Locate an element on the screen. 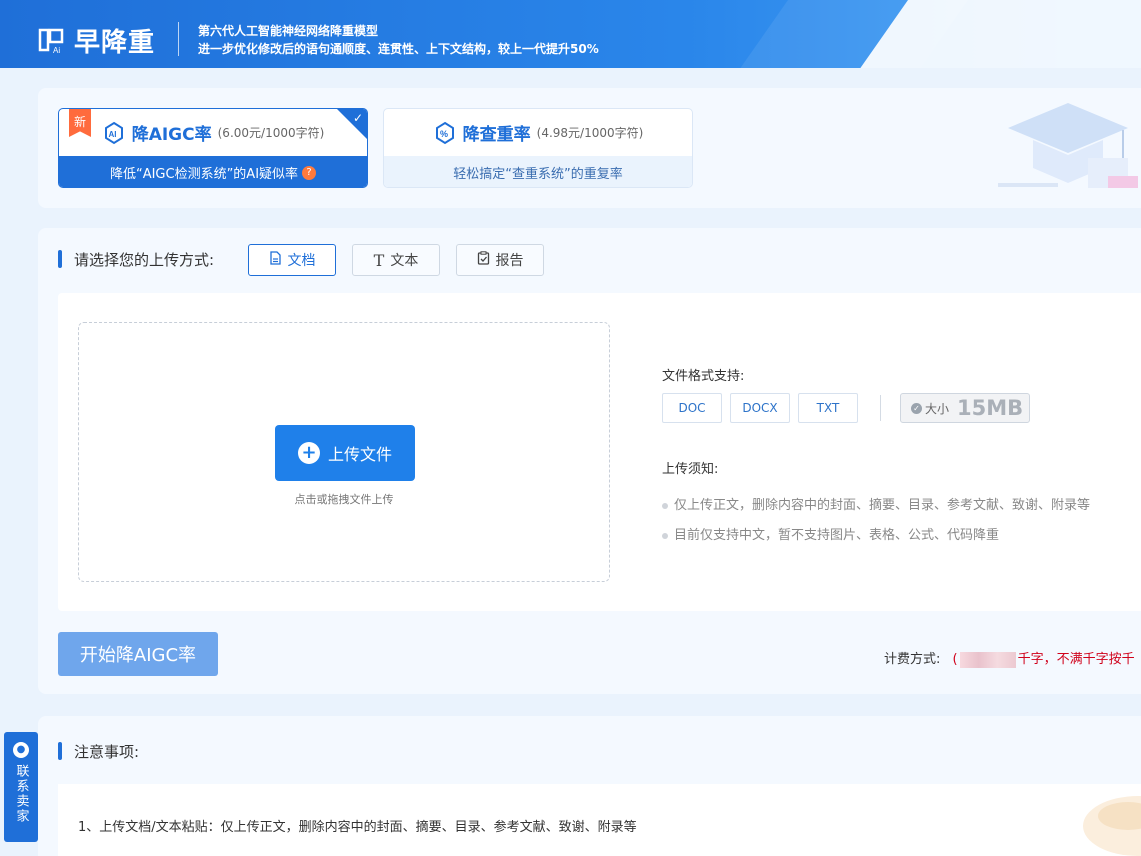 Image resolution: width=1141 pixels, height=856 pixels. blurred-price is located at coordinates (987, 659).